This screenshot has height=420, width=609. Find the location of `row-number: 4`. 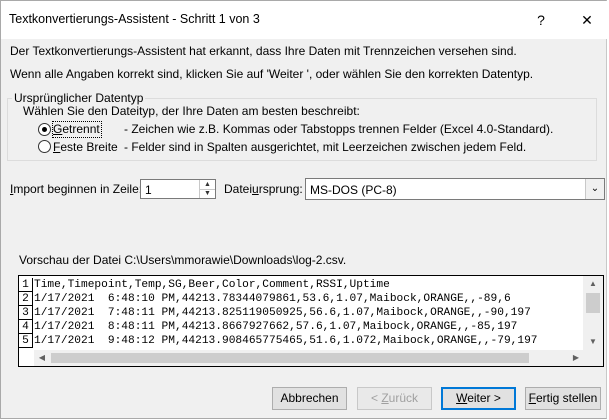

row-number: 4 is located at coordinates (26, 327).